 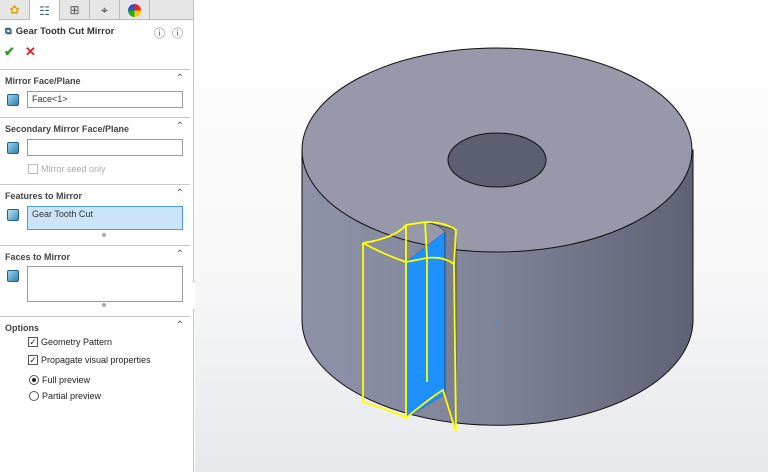 What do you see at coordinates (105, 218) in the screenshot?
I see `features-to-mirror-list: Gear Tooth Cut` at bounding box center [105, 218].